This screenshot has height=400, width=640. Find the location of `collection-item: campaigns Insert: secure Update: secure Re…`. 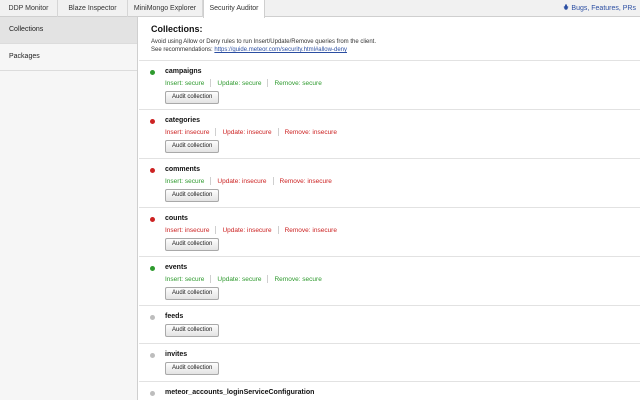

collection-item: campaigns Insert: secure Update: secure Re… is located at coordinates (389, 85).